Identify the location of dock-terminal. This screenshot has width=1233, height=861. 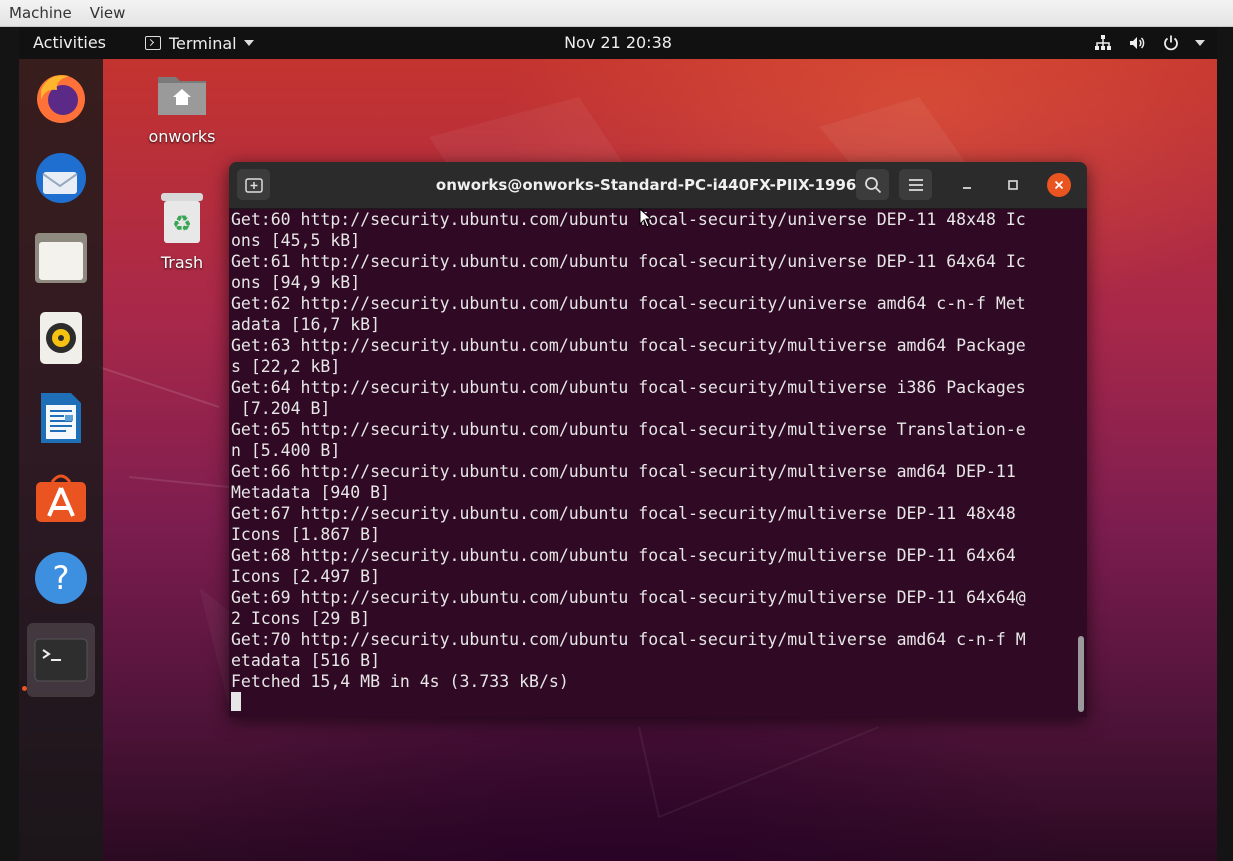
(61, 660).